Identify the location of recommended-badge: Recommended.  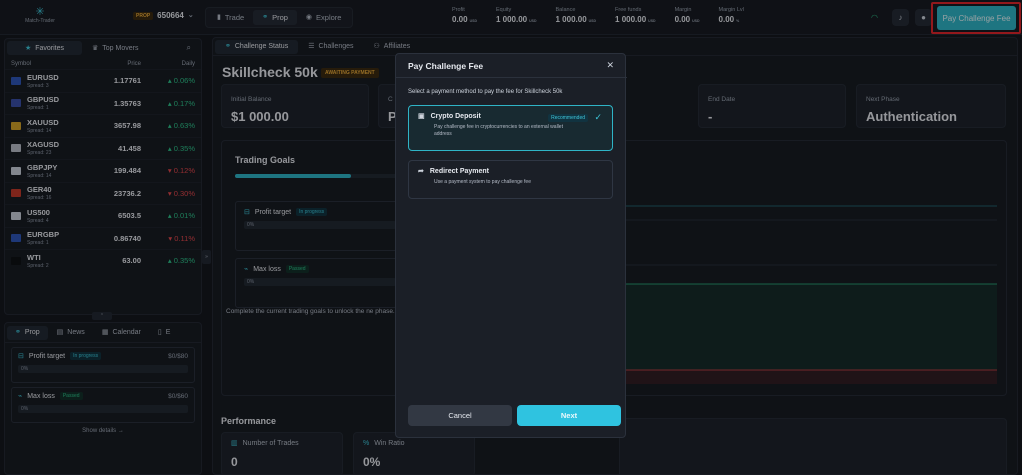
(568, 118).